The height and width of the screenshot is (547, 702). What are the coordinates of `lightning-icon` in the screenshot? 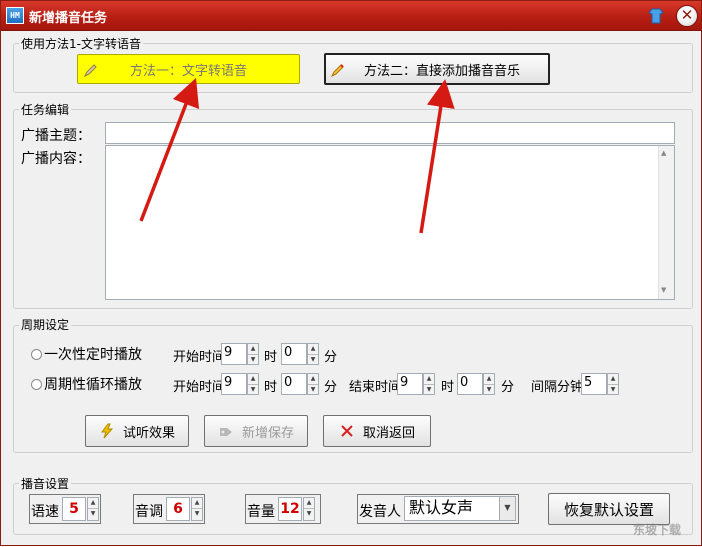 It's located at (107, 431).